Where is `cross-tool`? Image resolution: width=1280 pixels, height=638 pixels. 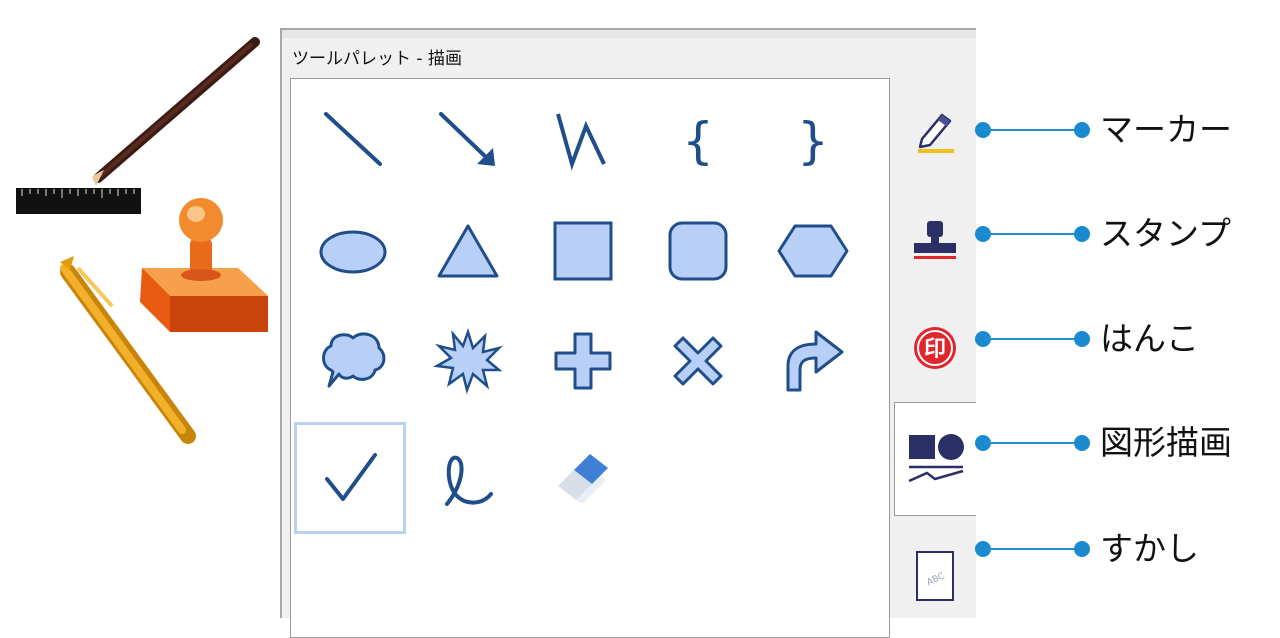 cross-tool is located at coordinates (698, 361).